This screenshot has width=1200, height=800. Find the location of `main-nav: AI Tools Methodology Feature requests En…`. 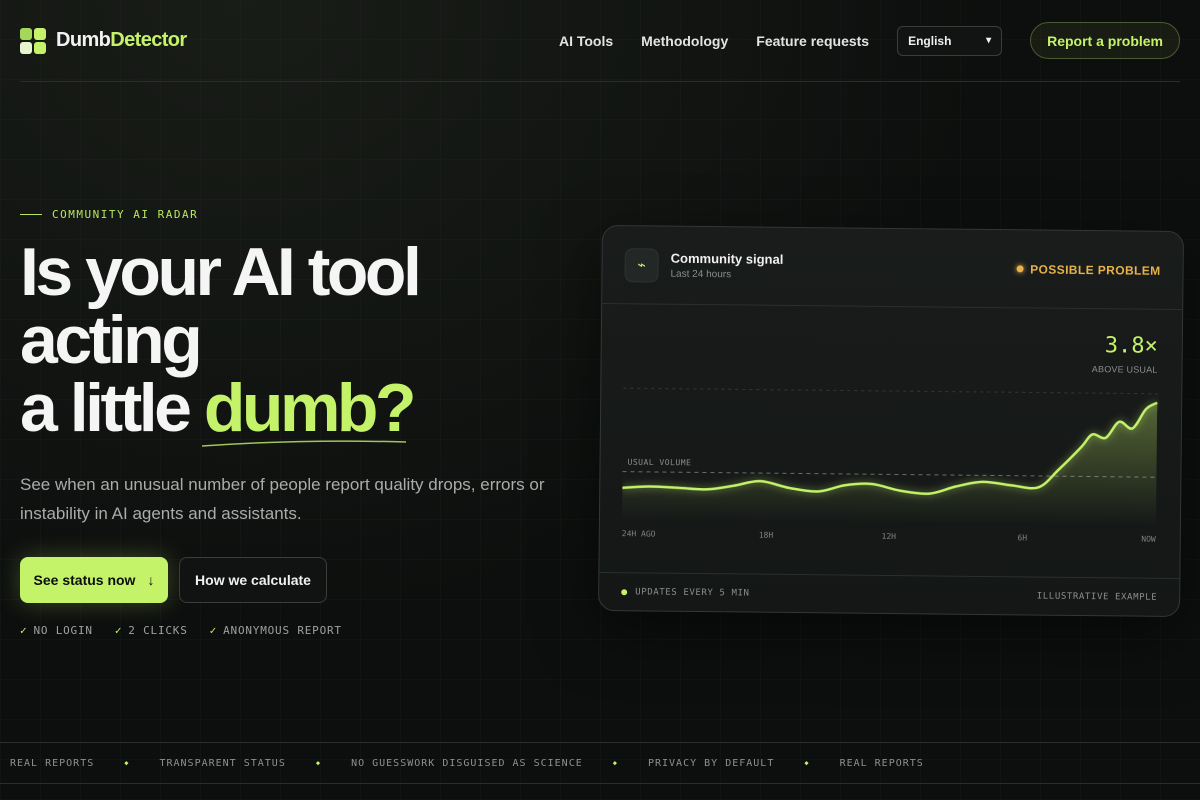

main-nav: AI Tools Methodology Feature requests En… is located at coordinates (869, 40).